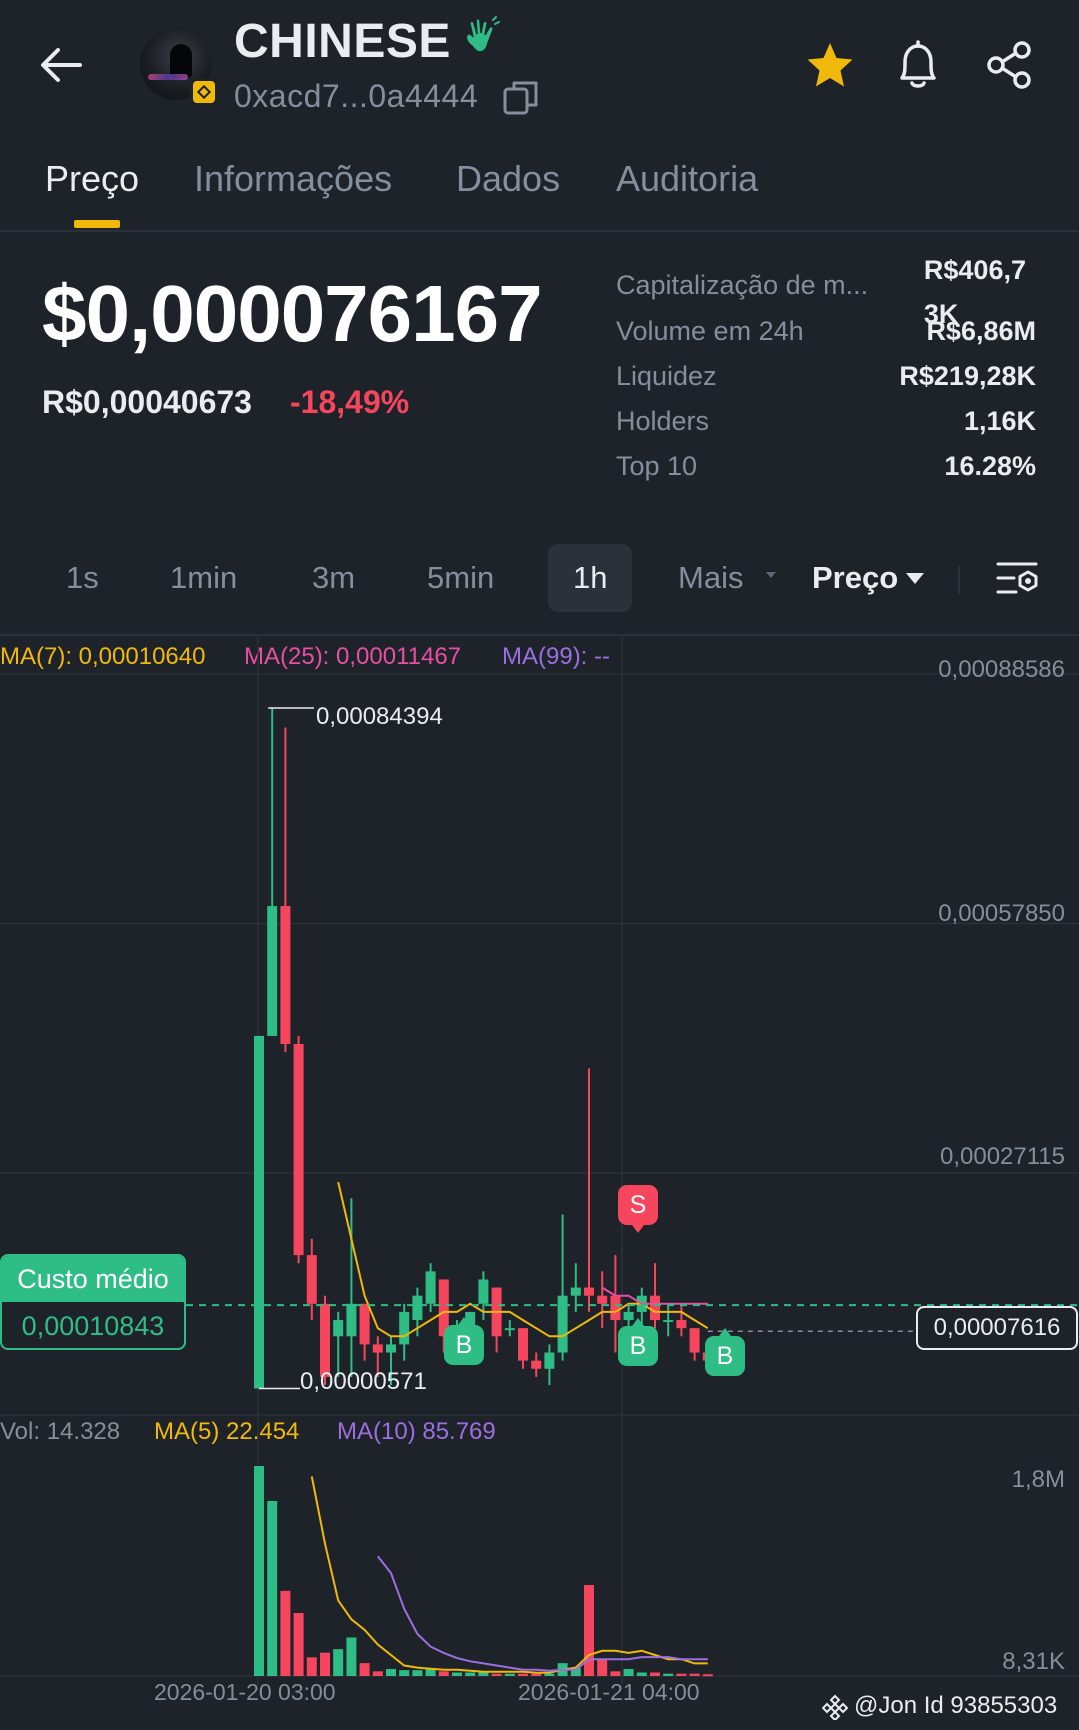  Describe the element at coordinates (855, 578) in the screenshot. I see `chart-mode-dropdown: Preço` at that location.